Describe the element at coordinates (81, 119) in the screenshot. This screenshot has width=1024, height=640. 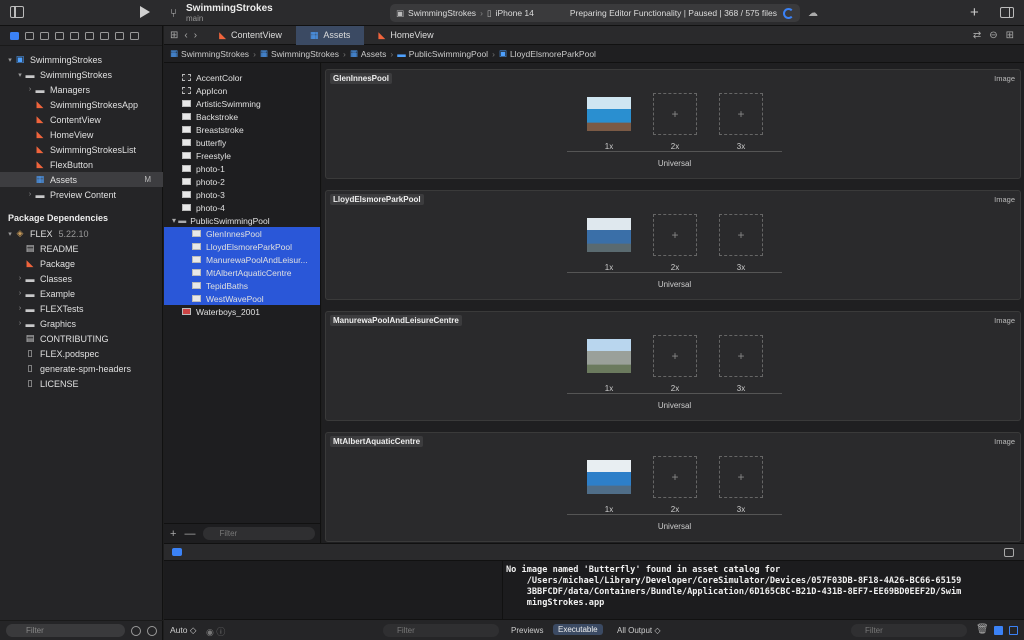
I see `tree-row: ◣ ContentView` at that location.